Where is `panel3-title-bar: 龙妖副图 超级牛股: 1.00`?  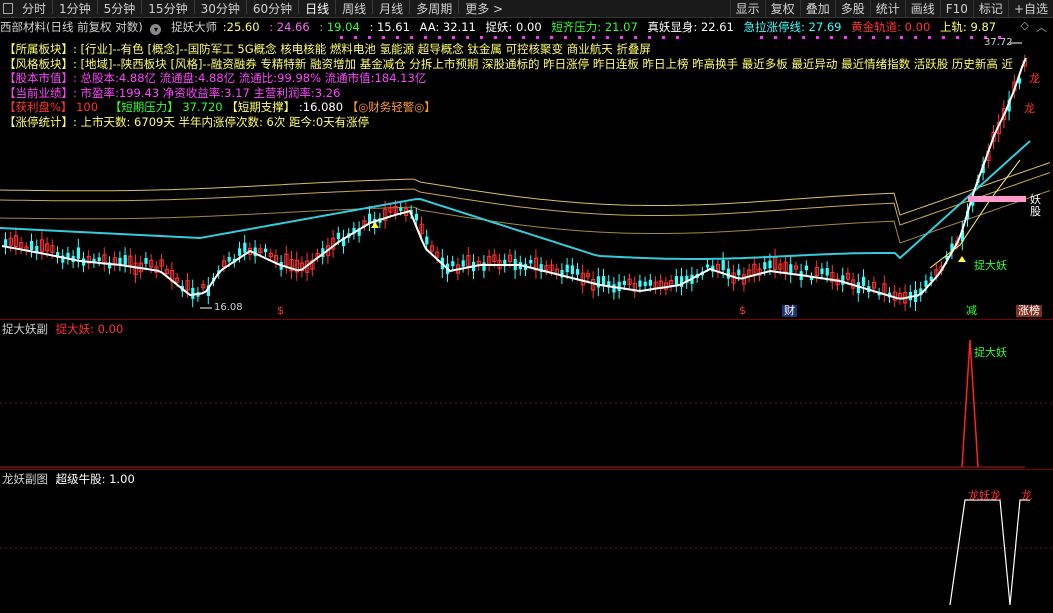 panel3-title-bar: 龙妖副图 超级牛股: 1.00 is located at coordinates (68, 479).